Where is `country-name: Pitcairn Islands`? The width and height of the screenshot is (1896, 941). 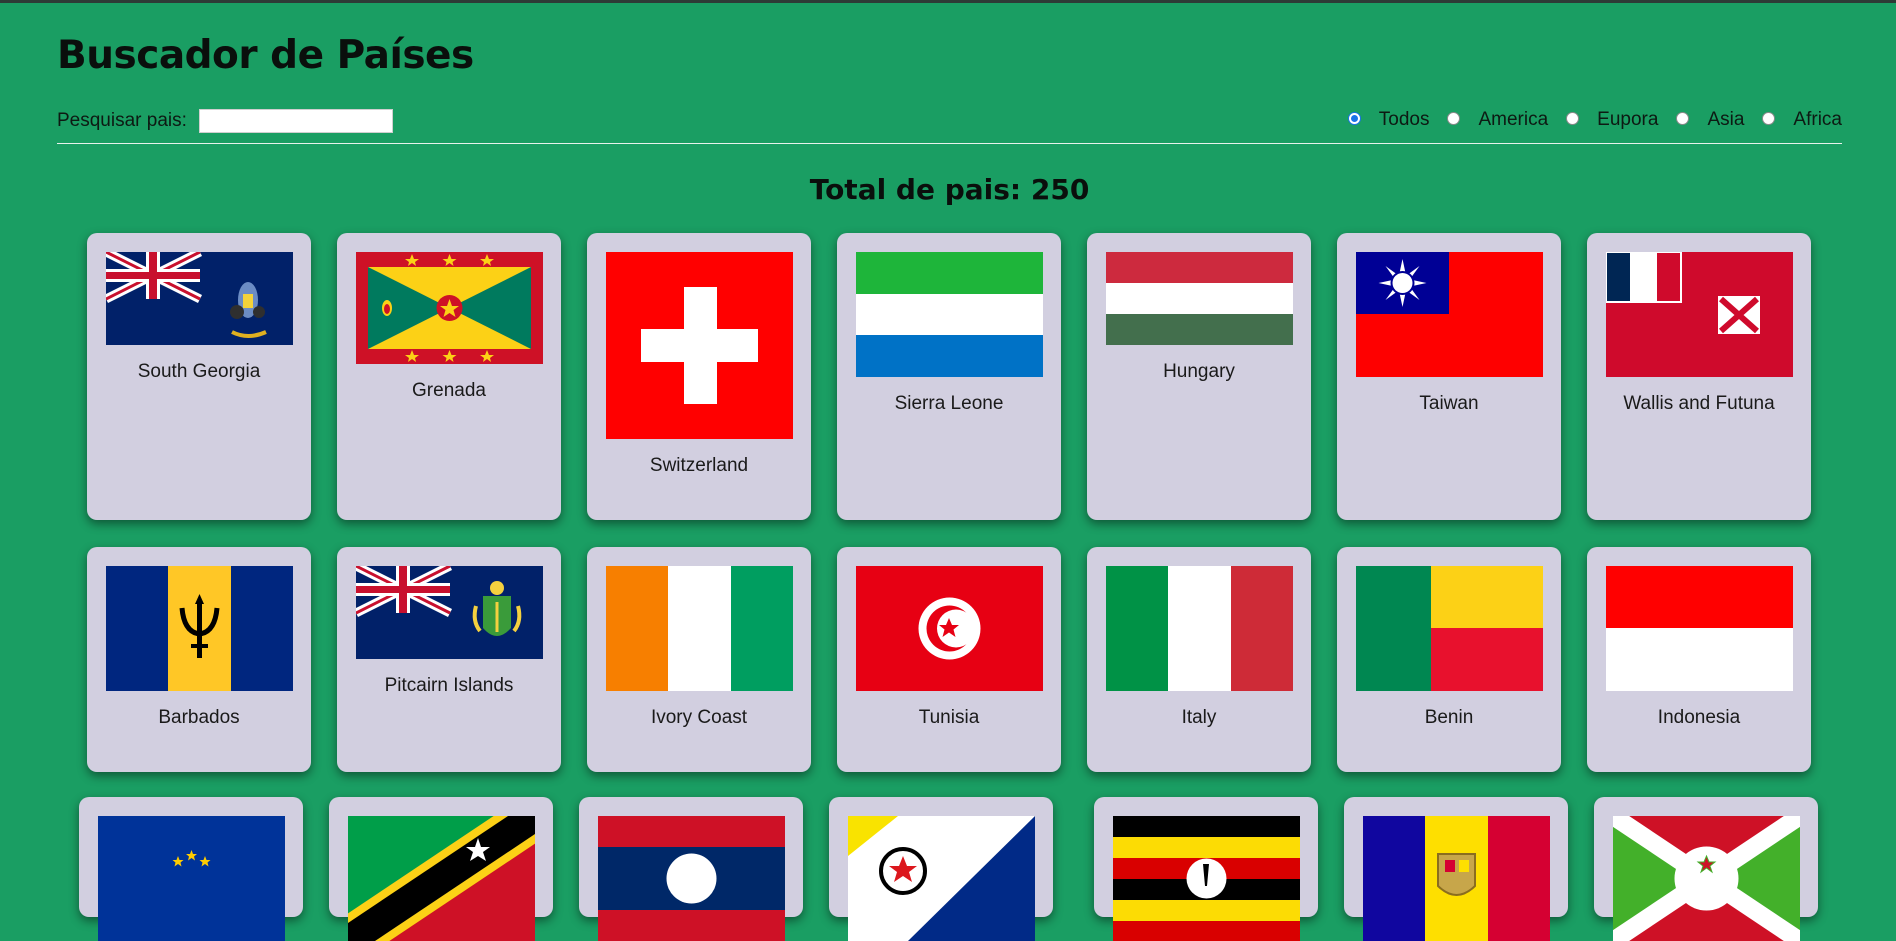
country-name: Pitcairn Islands is located at coordinates (449, 686).